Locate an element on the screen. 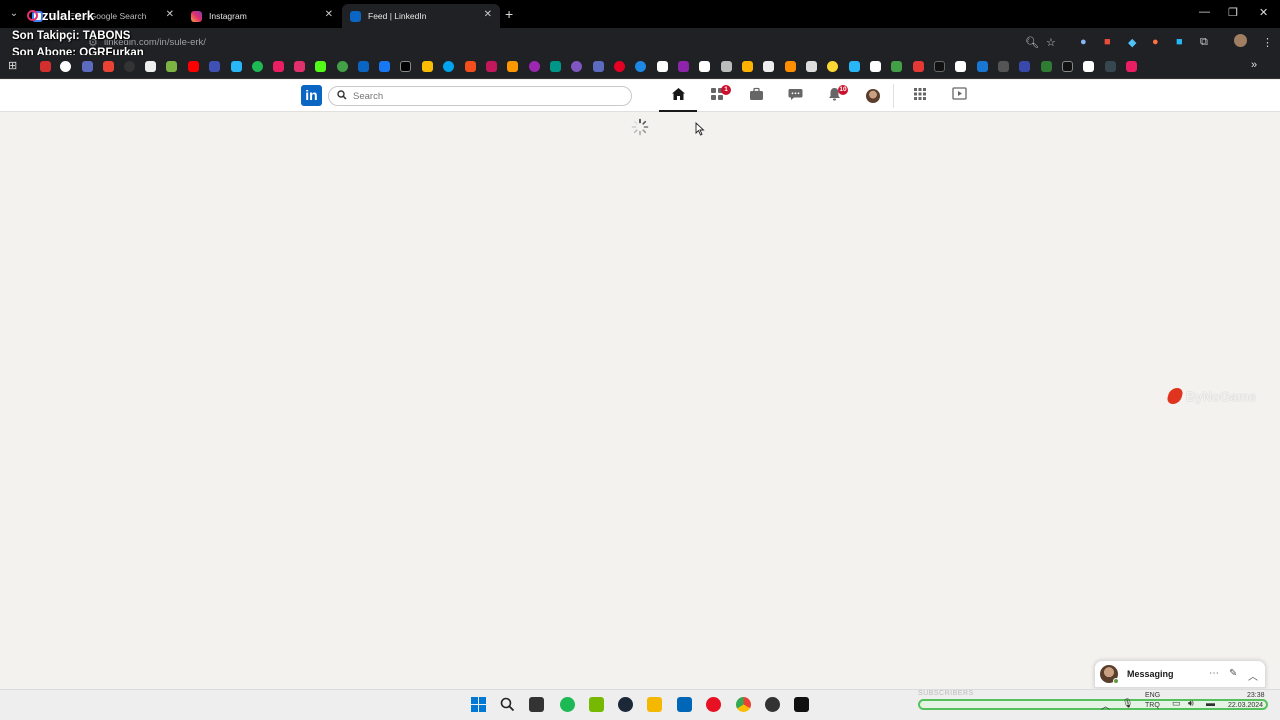 The image size is (1280, 720). zoom-icon: 🔍︎ is located at coordinates (1032, 42).